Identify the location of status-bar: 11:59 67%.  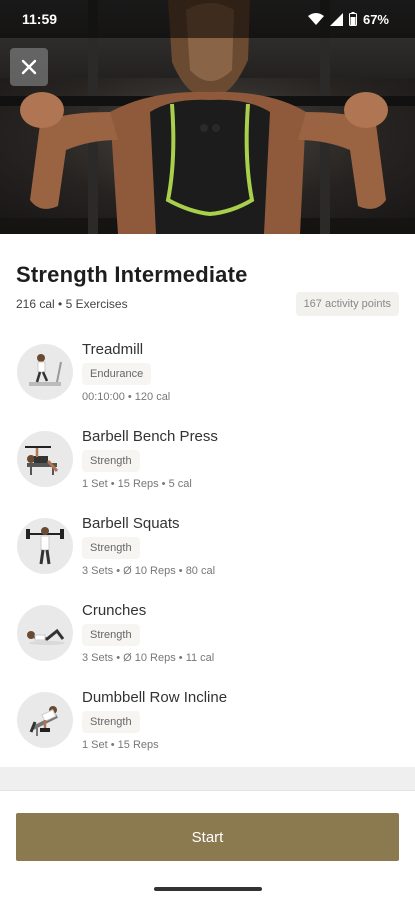
(207, 19).